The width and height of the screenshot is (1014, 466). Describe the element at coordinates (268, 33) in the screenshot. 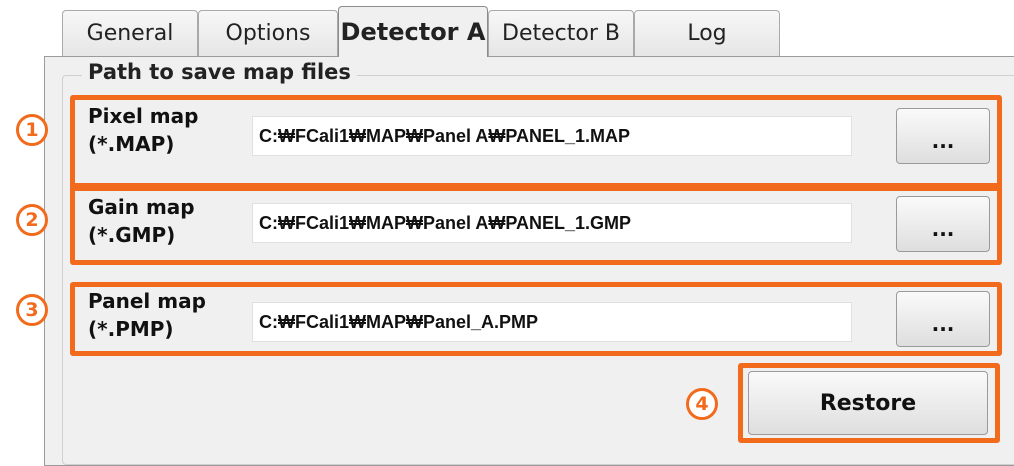

I see `tab-options: Options` at that location.